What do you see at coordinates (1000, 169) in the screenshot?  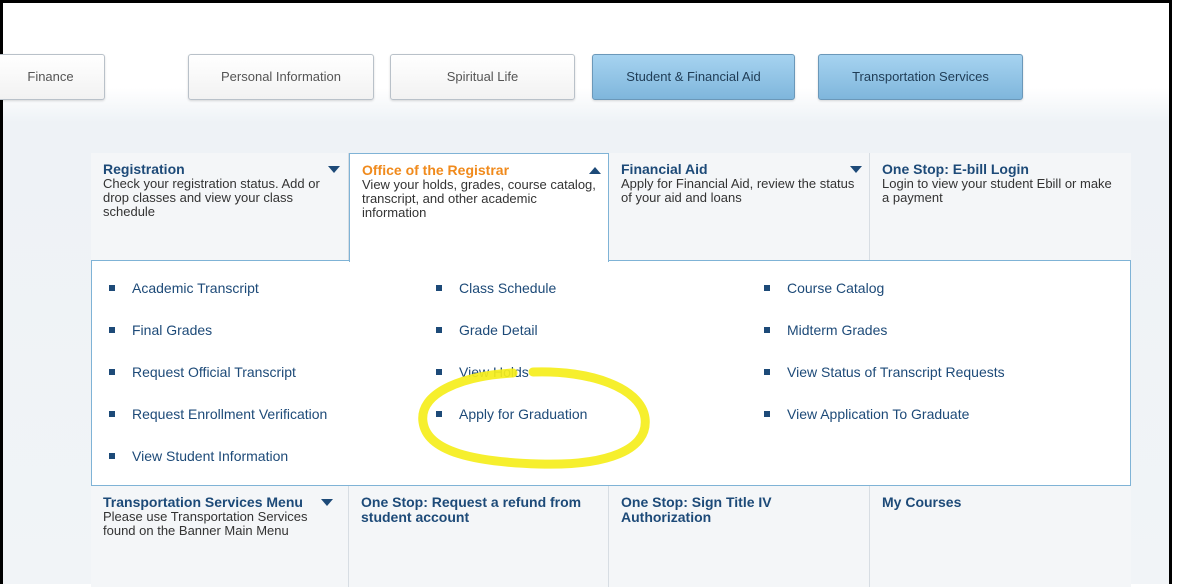 I see `menu-ebill-title: One Stop: E-bill Login` at bounding box center [1000, 169].